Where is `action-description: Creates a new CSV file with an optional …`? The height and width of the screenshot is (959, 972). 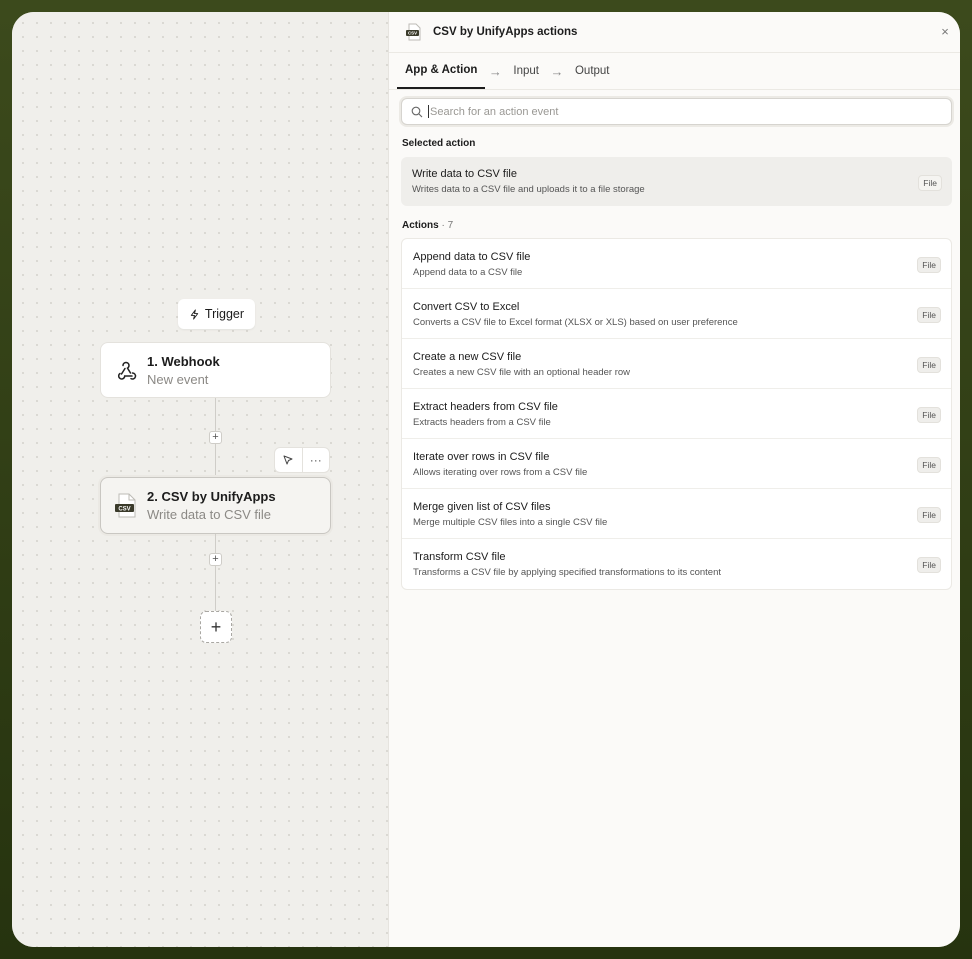 action-description: Creates a new CSV file with an optional … is located at coordinates (522, 372).